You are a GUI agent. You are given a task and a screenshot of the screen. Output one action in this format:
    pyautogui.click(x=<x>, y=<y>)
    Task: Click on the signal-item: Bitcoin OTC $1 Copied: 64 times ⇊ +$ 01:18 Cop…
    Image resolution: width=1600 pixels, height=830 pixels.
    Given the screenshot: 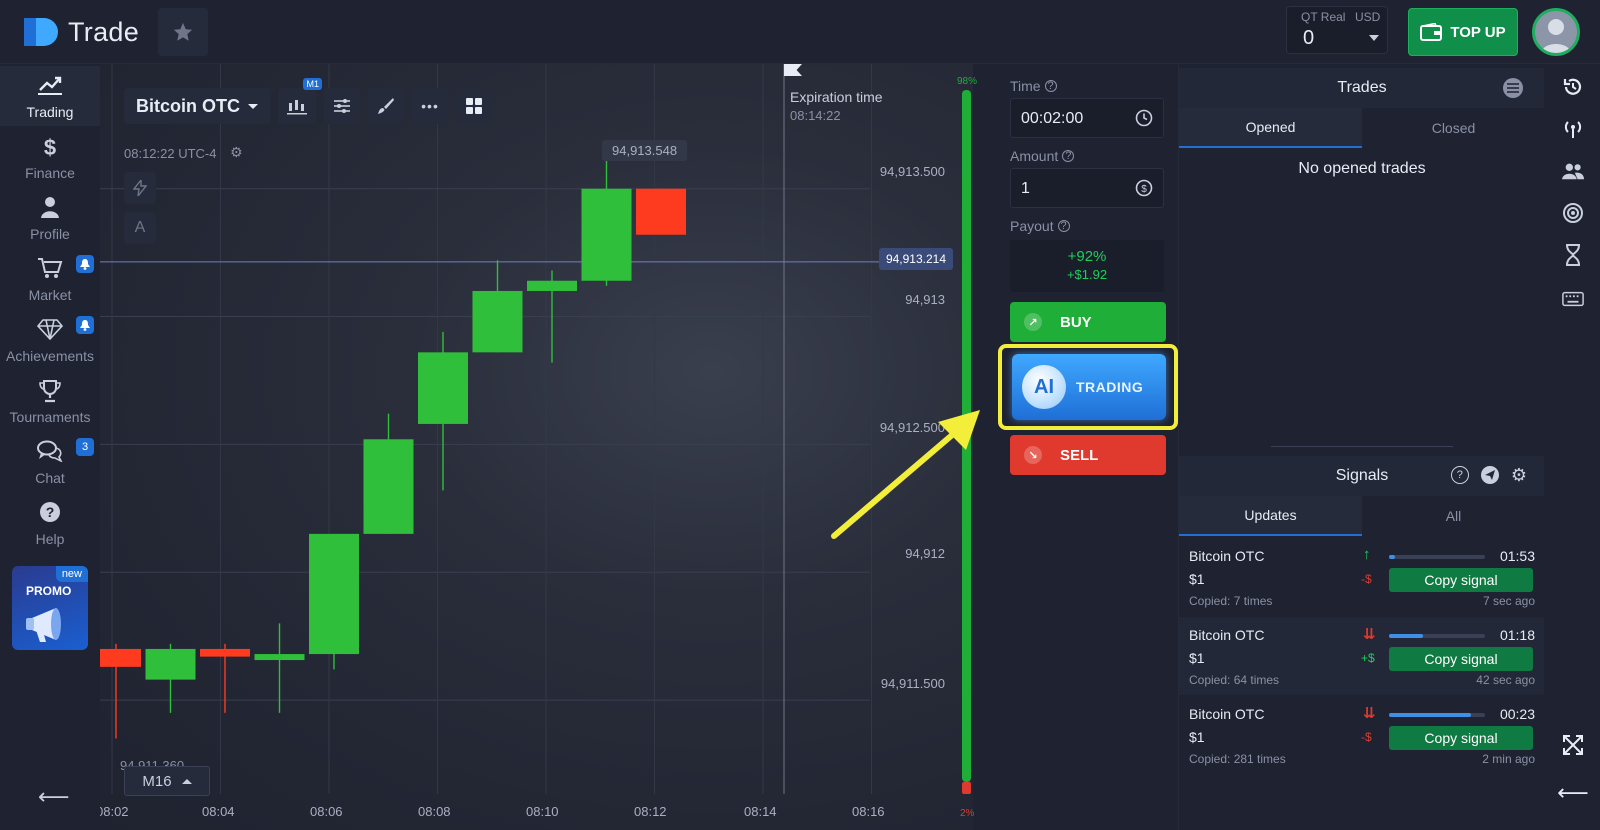 What is the action you would take?
    pyautogui.click(x=1362, y=656)
    